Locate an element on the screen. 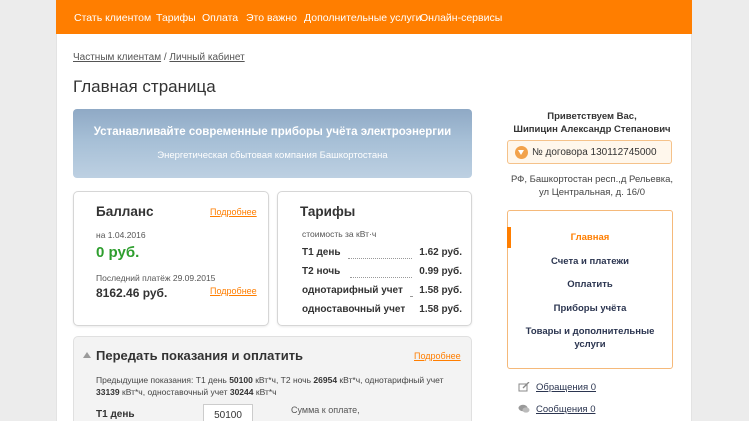 Image resolution: width=749 pixels, height=421 pixels. tariff-value: 1.62 руб. is located at coordinates (440, 252).